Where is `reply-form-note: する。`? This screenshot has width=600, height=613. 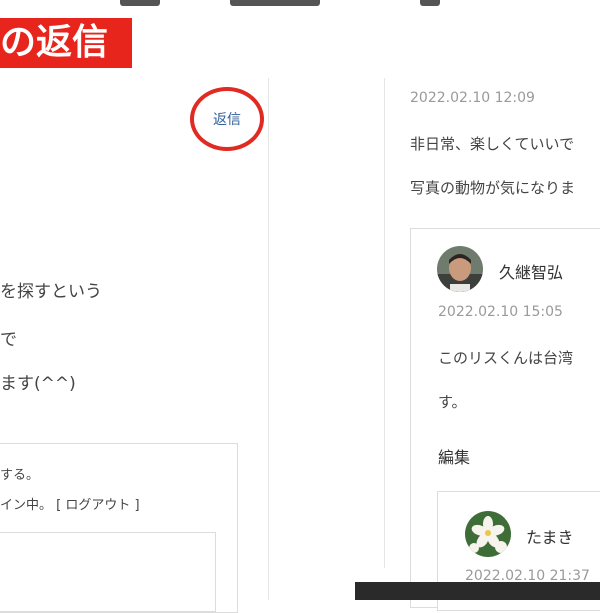 reply-form-note: する。 is located at coordinates (20, 475).